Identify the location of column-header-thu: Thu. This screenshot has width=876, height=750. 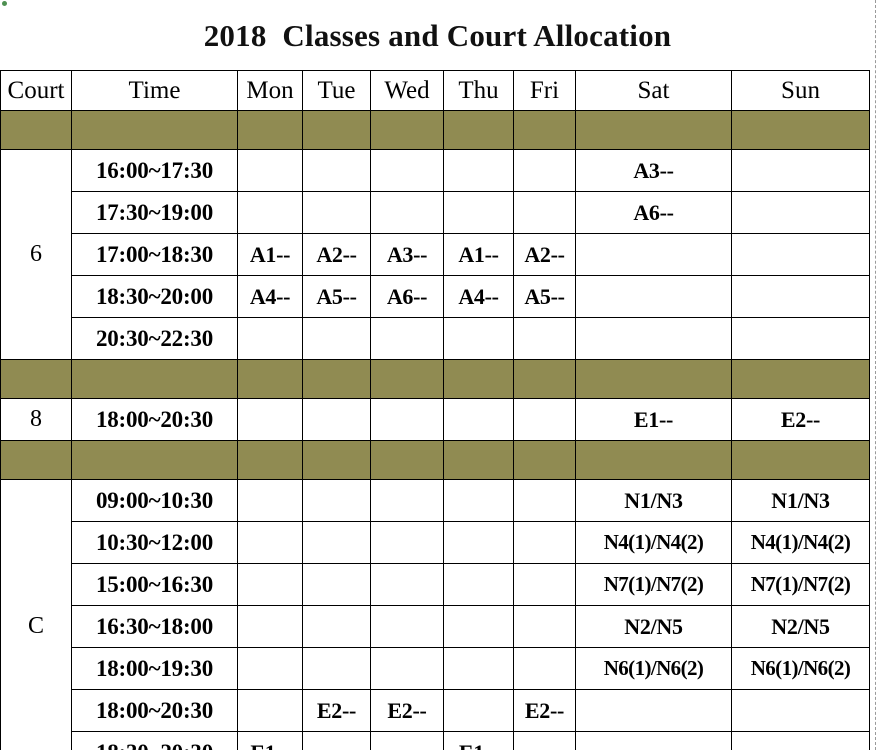
(478, 90).